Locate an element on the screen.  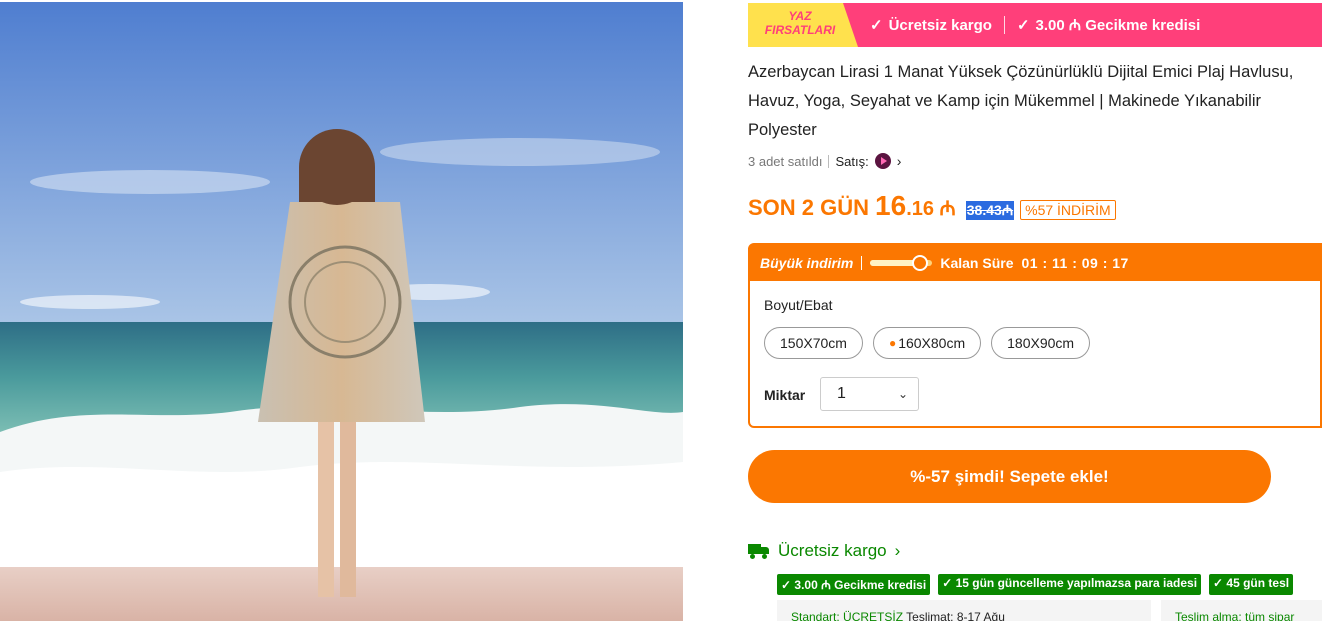
size-option-150x70: 150X70cm is located at coordinates (813, 343).